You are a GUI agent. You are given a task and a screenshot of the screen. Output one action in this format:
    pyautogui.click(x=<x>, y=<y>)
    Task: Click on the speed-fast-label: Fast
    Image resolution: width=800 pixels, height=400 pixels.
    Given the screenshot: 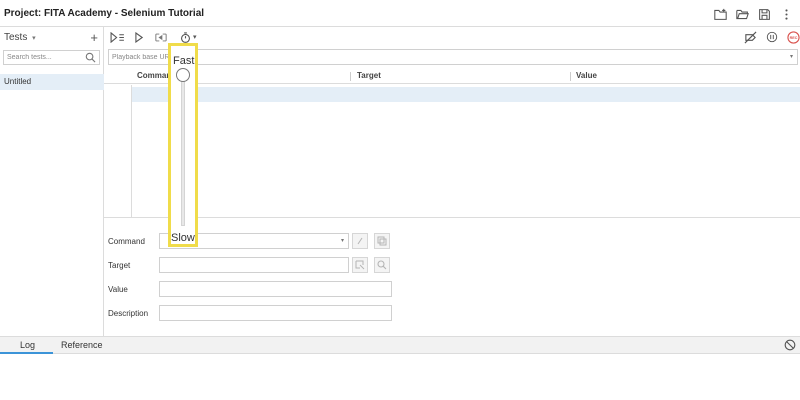 What is the action you would take?
    pyautogui.click(x=184, y=61)
    